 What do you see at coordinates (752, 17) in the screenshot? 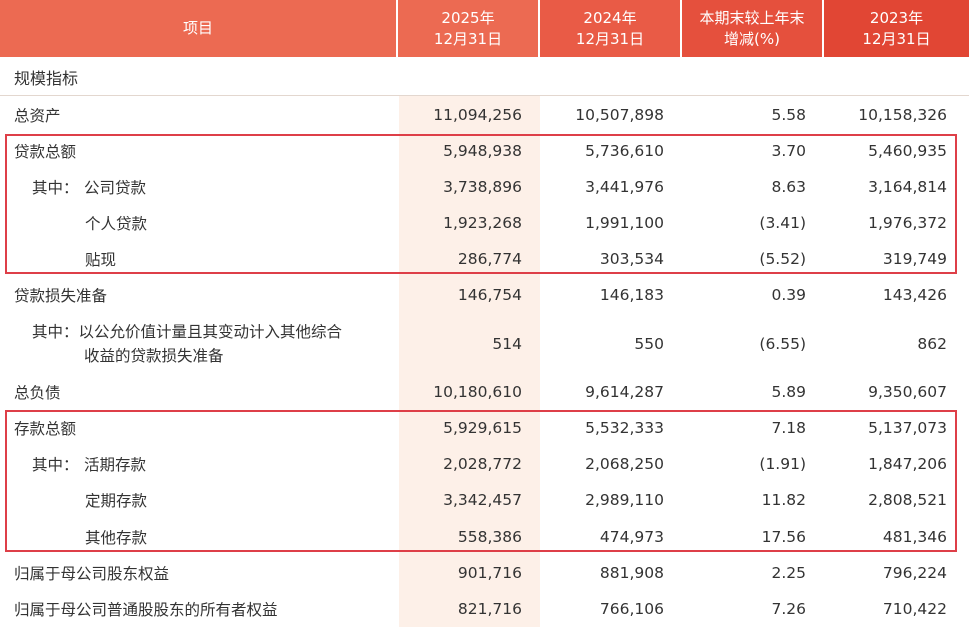
I see `header-col-change-line1: 本期末较上年末` at bounding box center [752, 17].